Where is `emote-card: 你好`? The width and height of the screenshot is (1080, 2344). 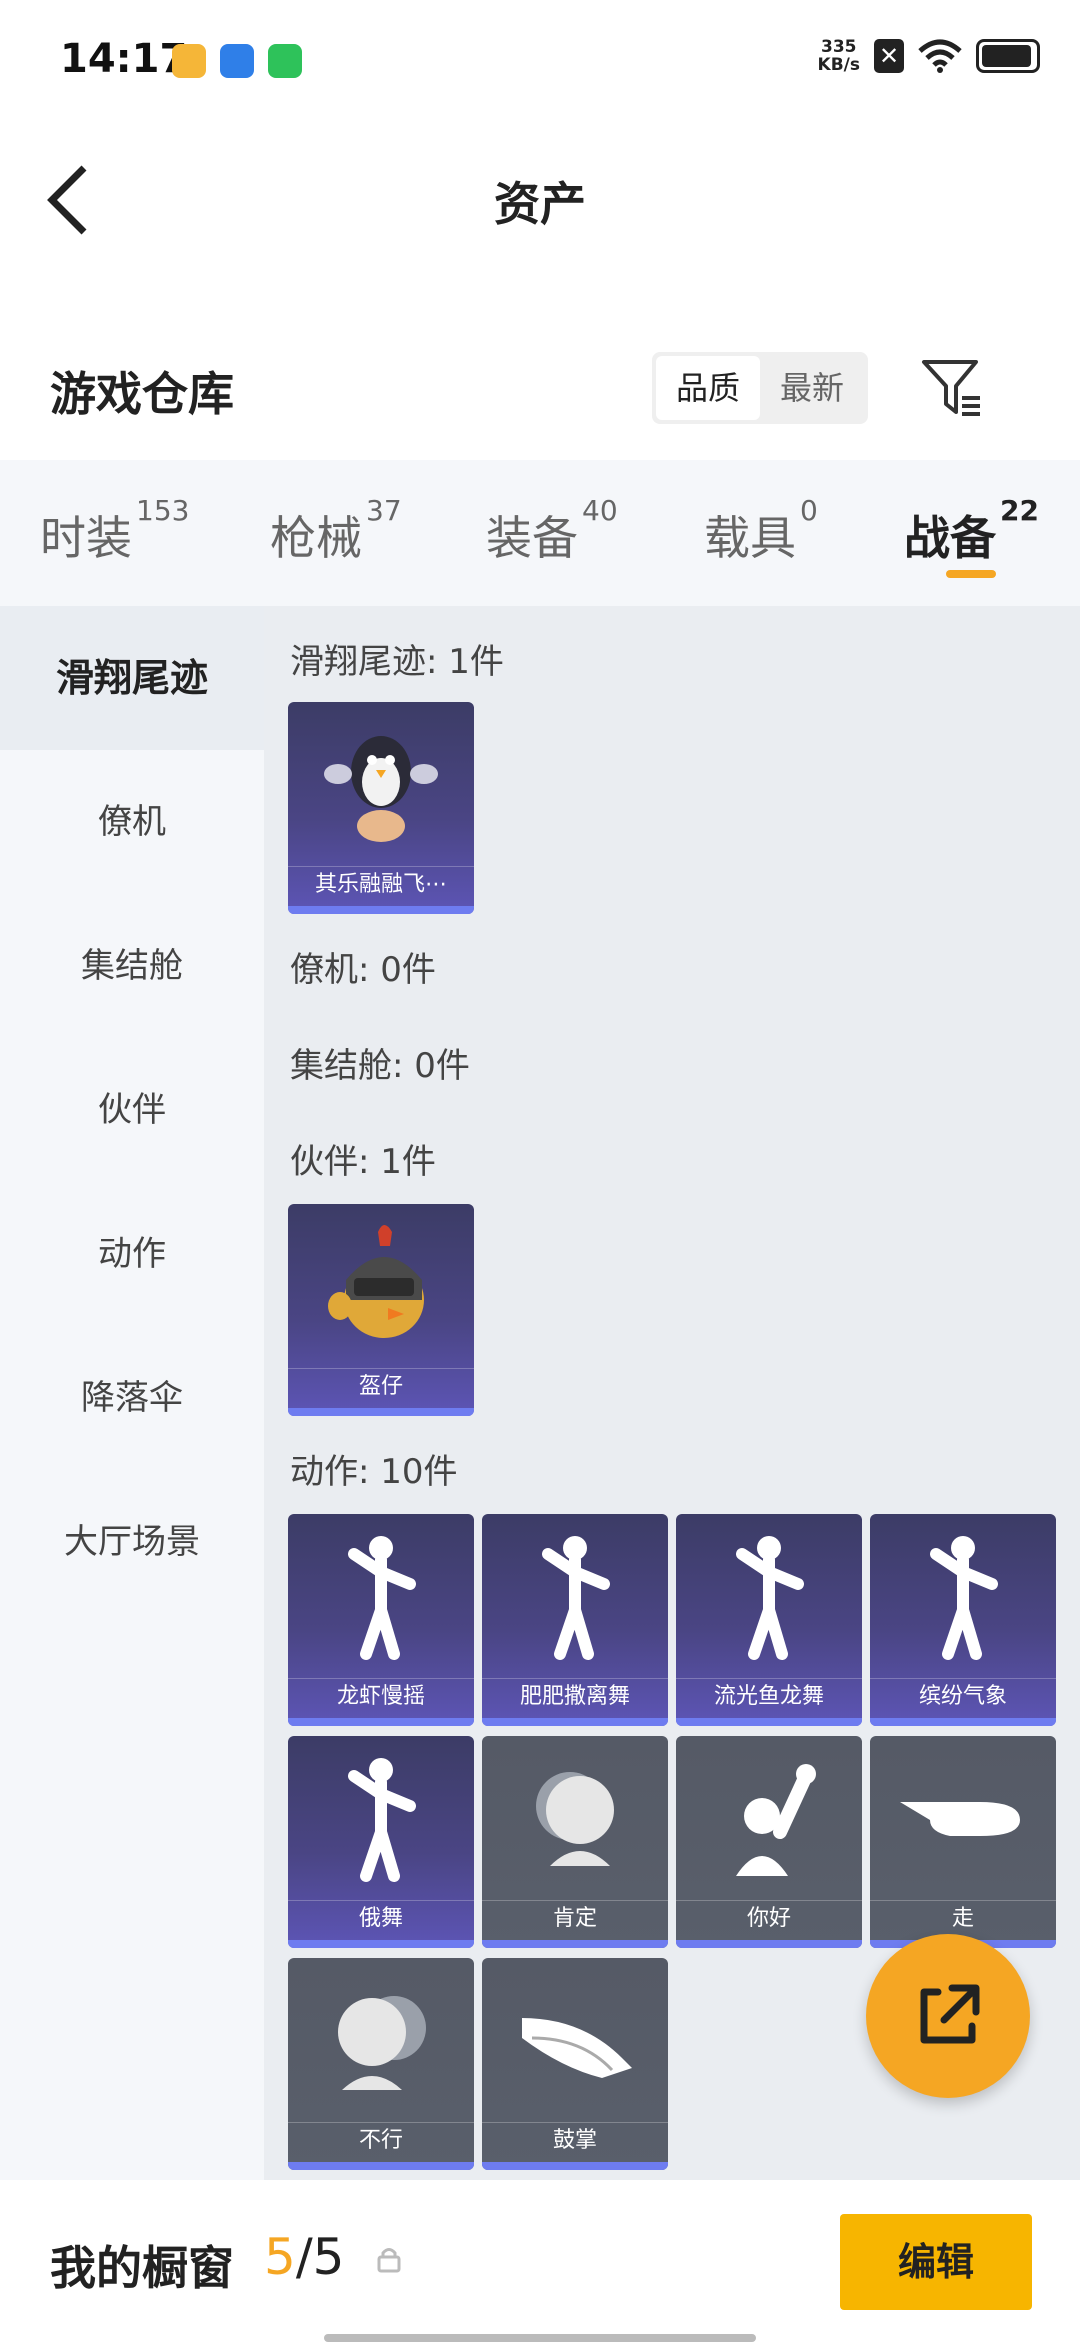 emote-card: 你好 is located at coordinates (769, 1842).